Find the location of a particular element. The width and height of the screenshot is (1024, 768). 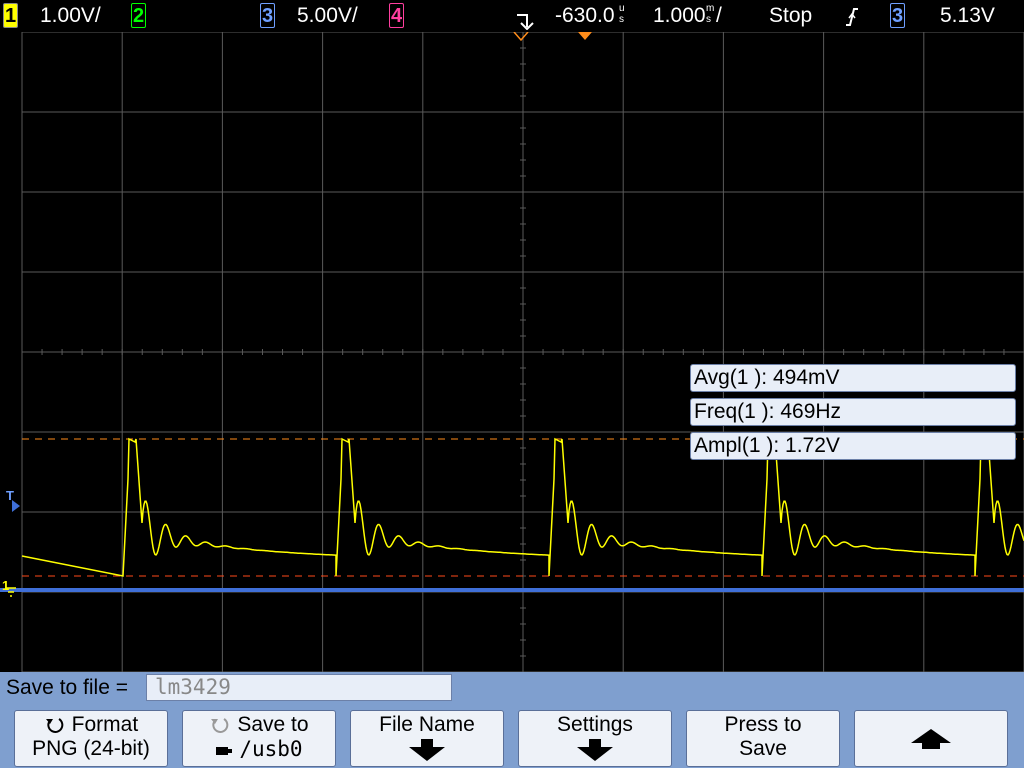

trigger-position-marker is located at coordinates (521, 37).